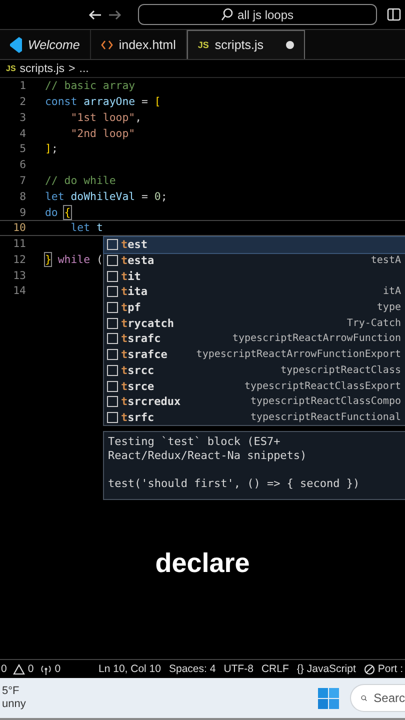  I want to click on line-number: 1, so click(22, 85).